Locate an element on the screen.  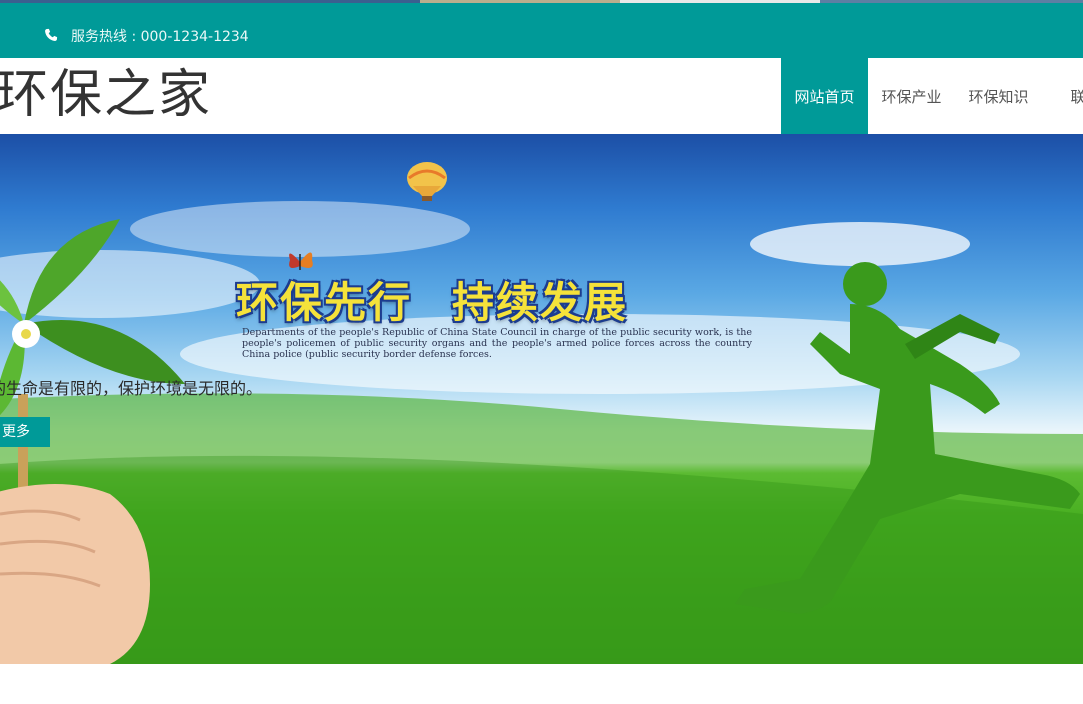
nav-item-contact: 联系 is located at coordinates (1062, 96).